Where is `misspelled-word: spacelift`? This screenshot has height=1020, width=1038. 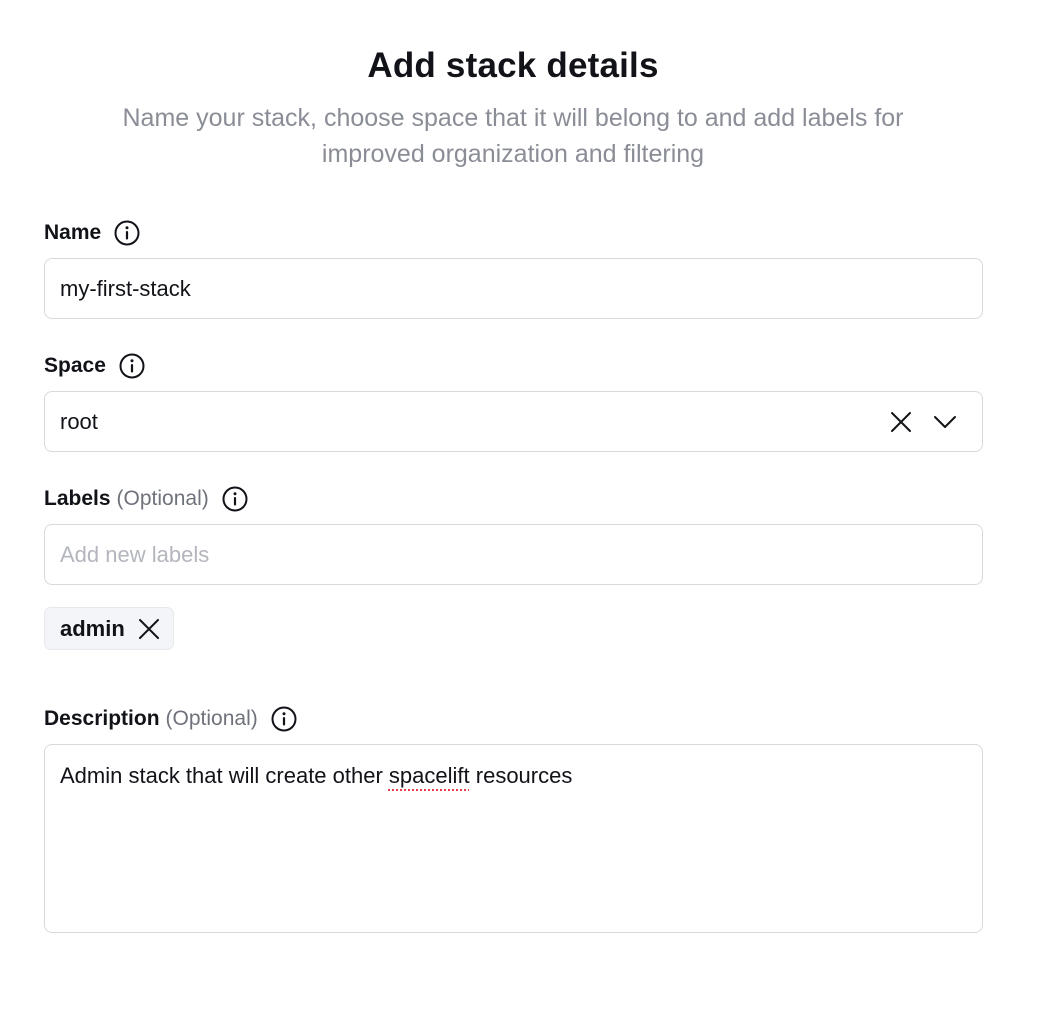
misspelled-word: spacelift is located at coordinates (429, 775).